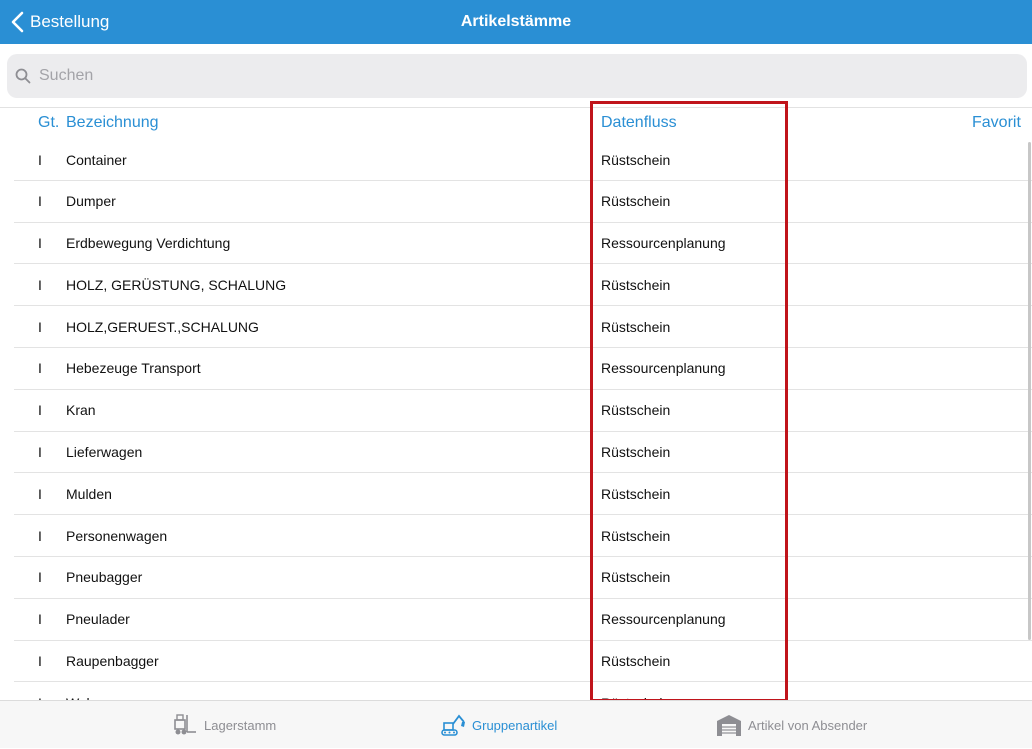 The height and width of the screenshot is (749, 1032). What do you see at coordinates (523, 160) in the screenshot?
I see `table-row: I Container Rüstschein` at bounding box center [523, 160].